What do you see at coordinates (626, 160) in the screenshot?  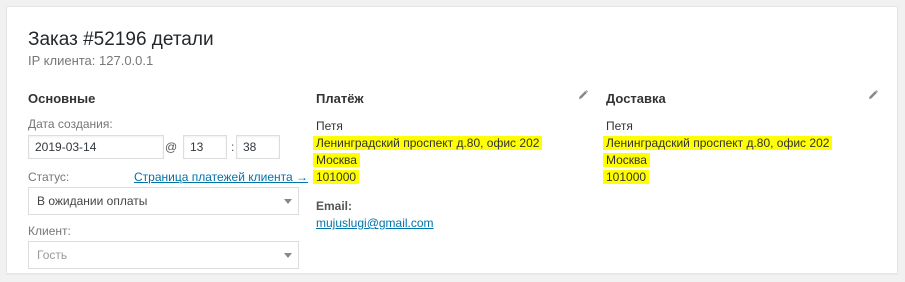 I see `shipping-city: Москва` at bounding box center [626, 160].